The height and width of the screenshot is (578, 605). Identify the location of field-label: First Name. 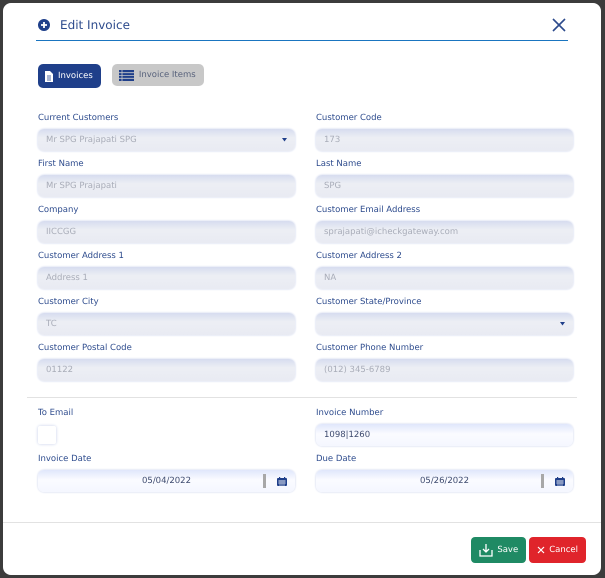
(61, 164).